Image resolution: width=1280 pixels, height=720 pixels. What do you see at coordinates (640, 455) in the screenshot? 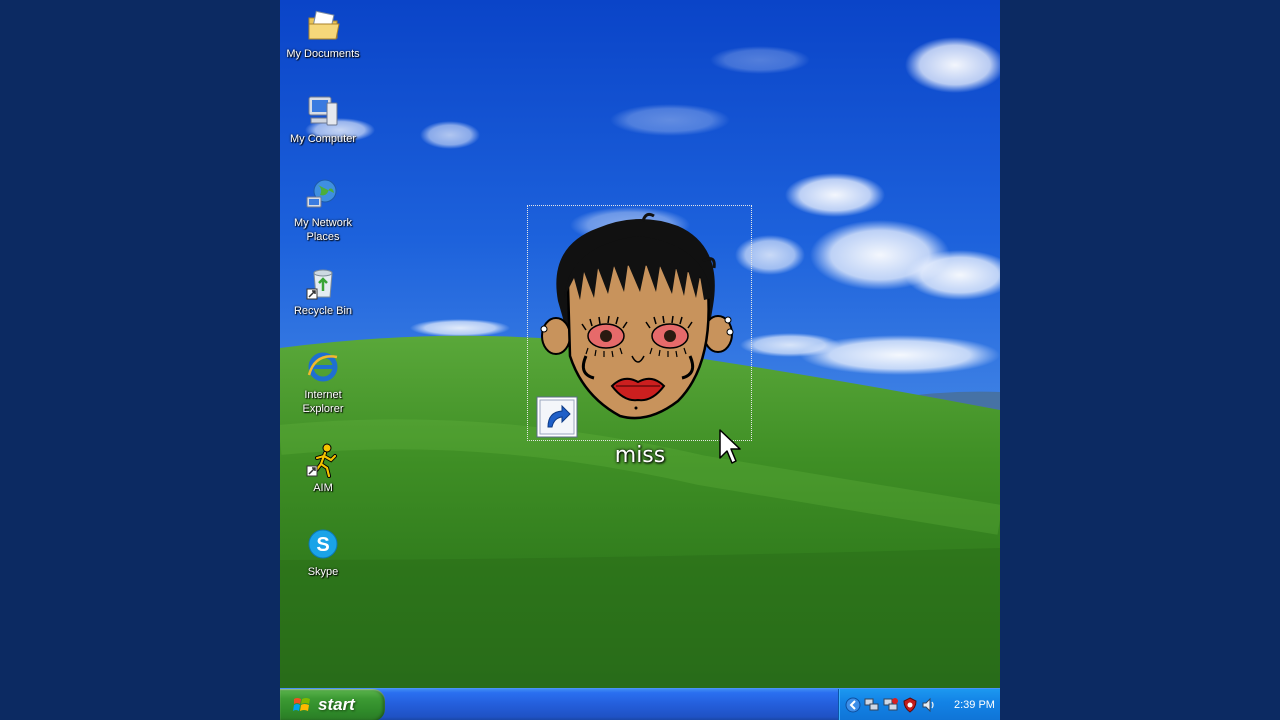
I see `selected-shortcut-label: miss` at bounding box center [640, 455].